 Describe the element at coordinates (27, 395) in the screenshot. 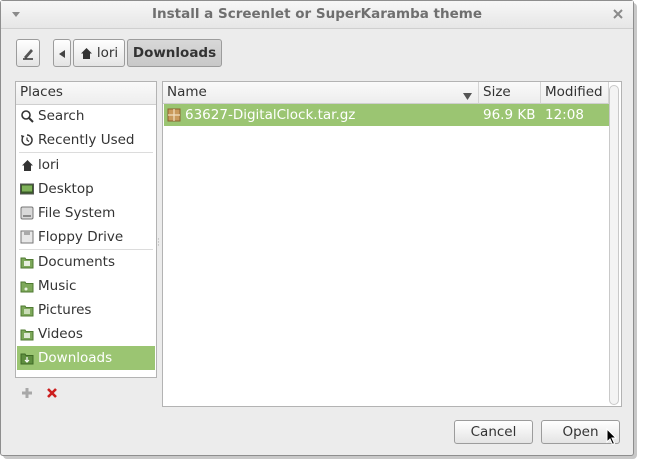

I see `add-bookmark-icon` at that location.